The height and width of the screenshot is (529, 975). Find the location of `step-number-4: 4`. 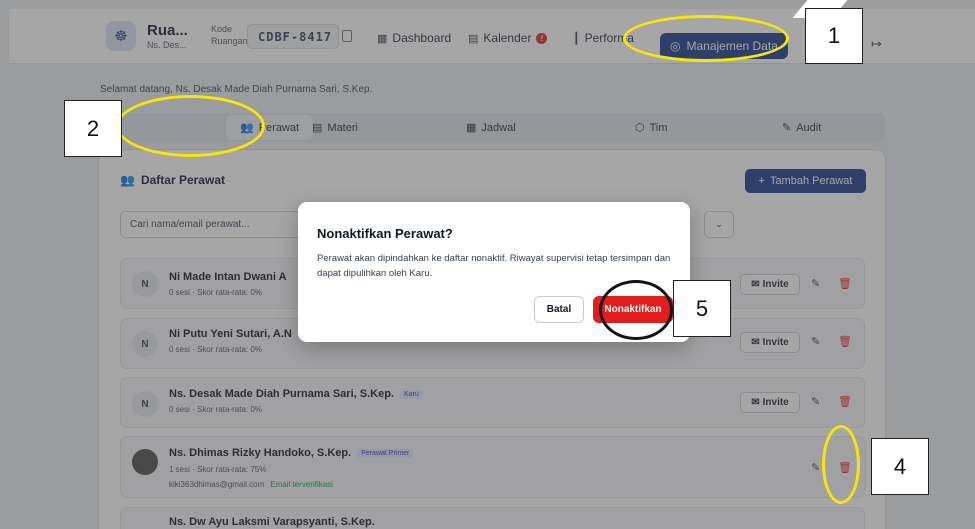

step-number-4: 4 is located at coordinates (900, 466).